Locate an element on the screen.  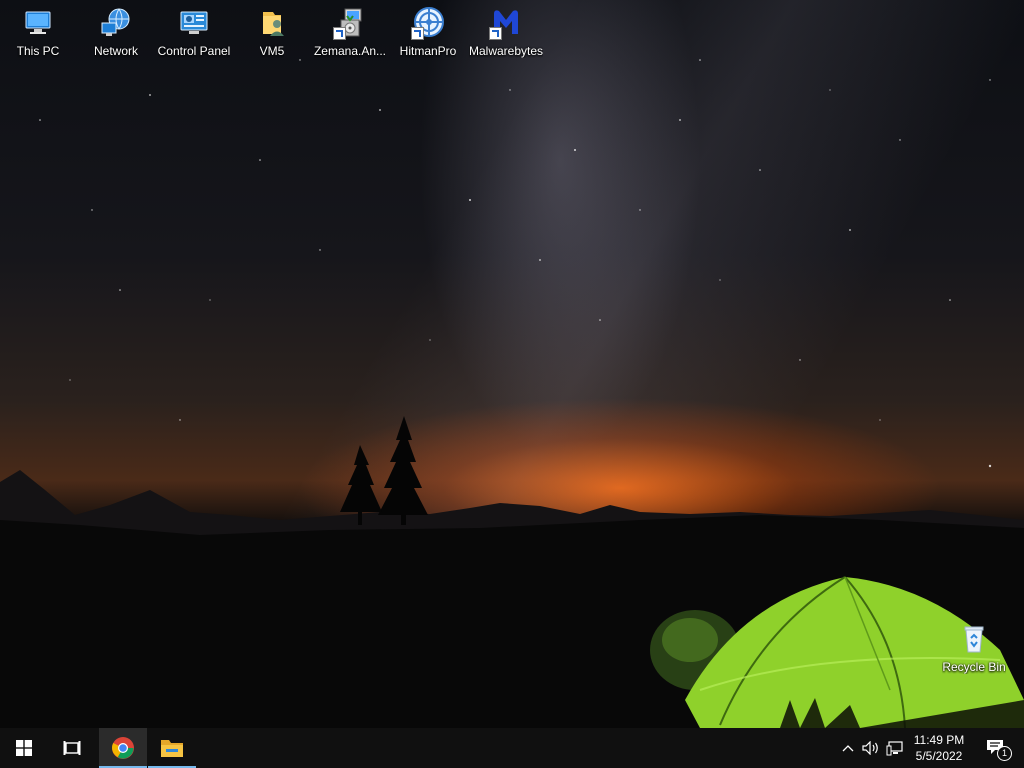
network-icon is located at coordinates (116, 23).